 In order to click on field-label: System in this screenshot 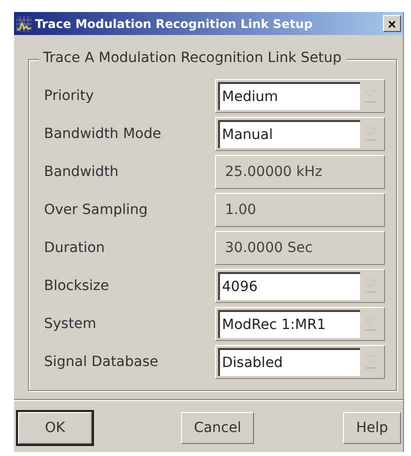, I will do `click(70, 324)`.